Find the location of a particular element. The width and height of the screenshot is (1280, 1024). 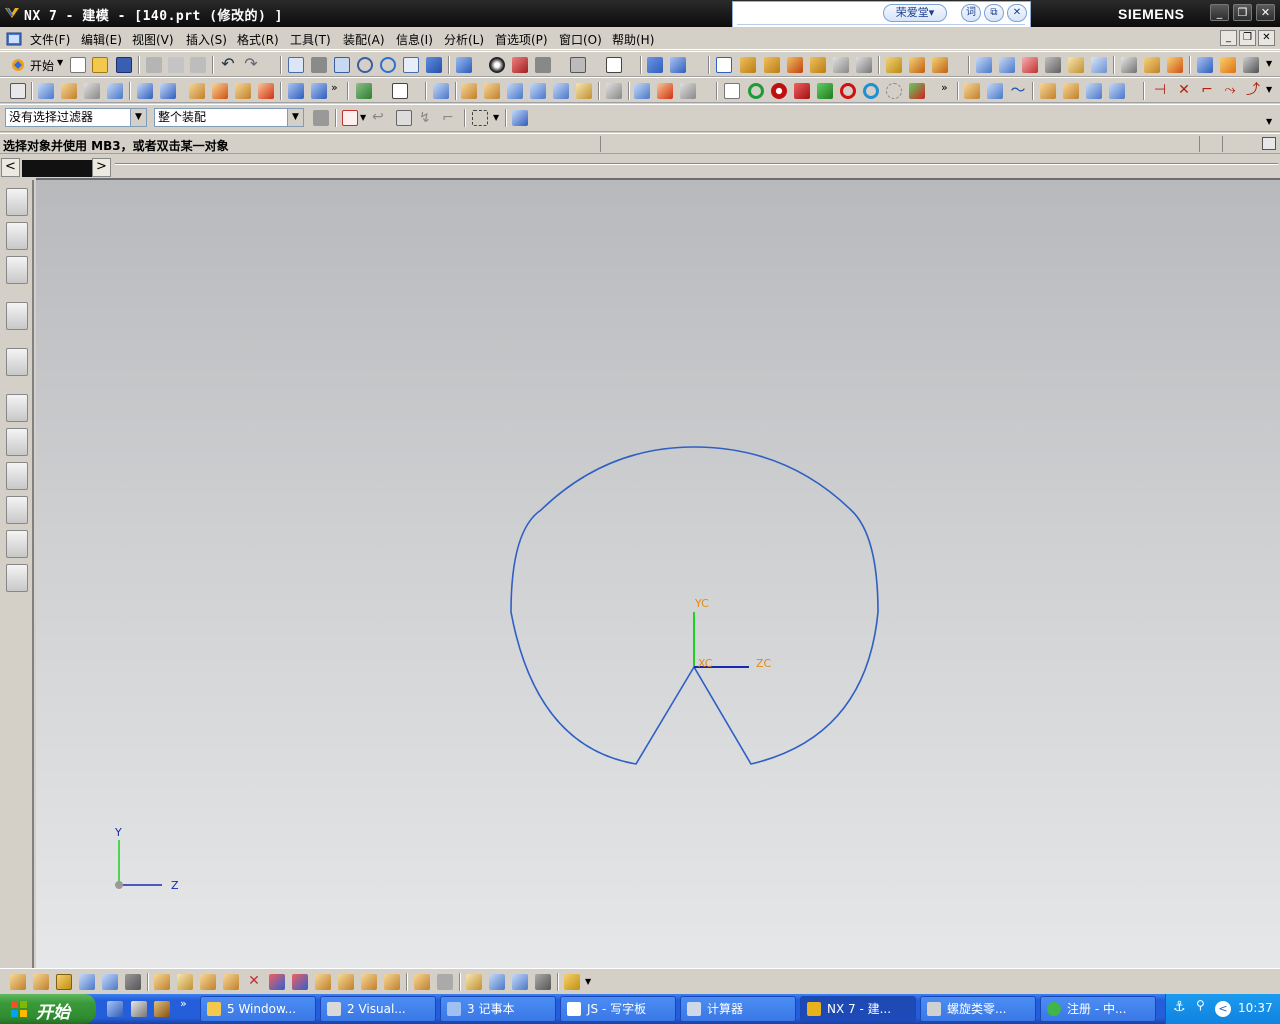

stretch-curve-icon: ⤳ is located at coordinates (1230, 91).